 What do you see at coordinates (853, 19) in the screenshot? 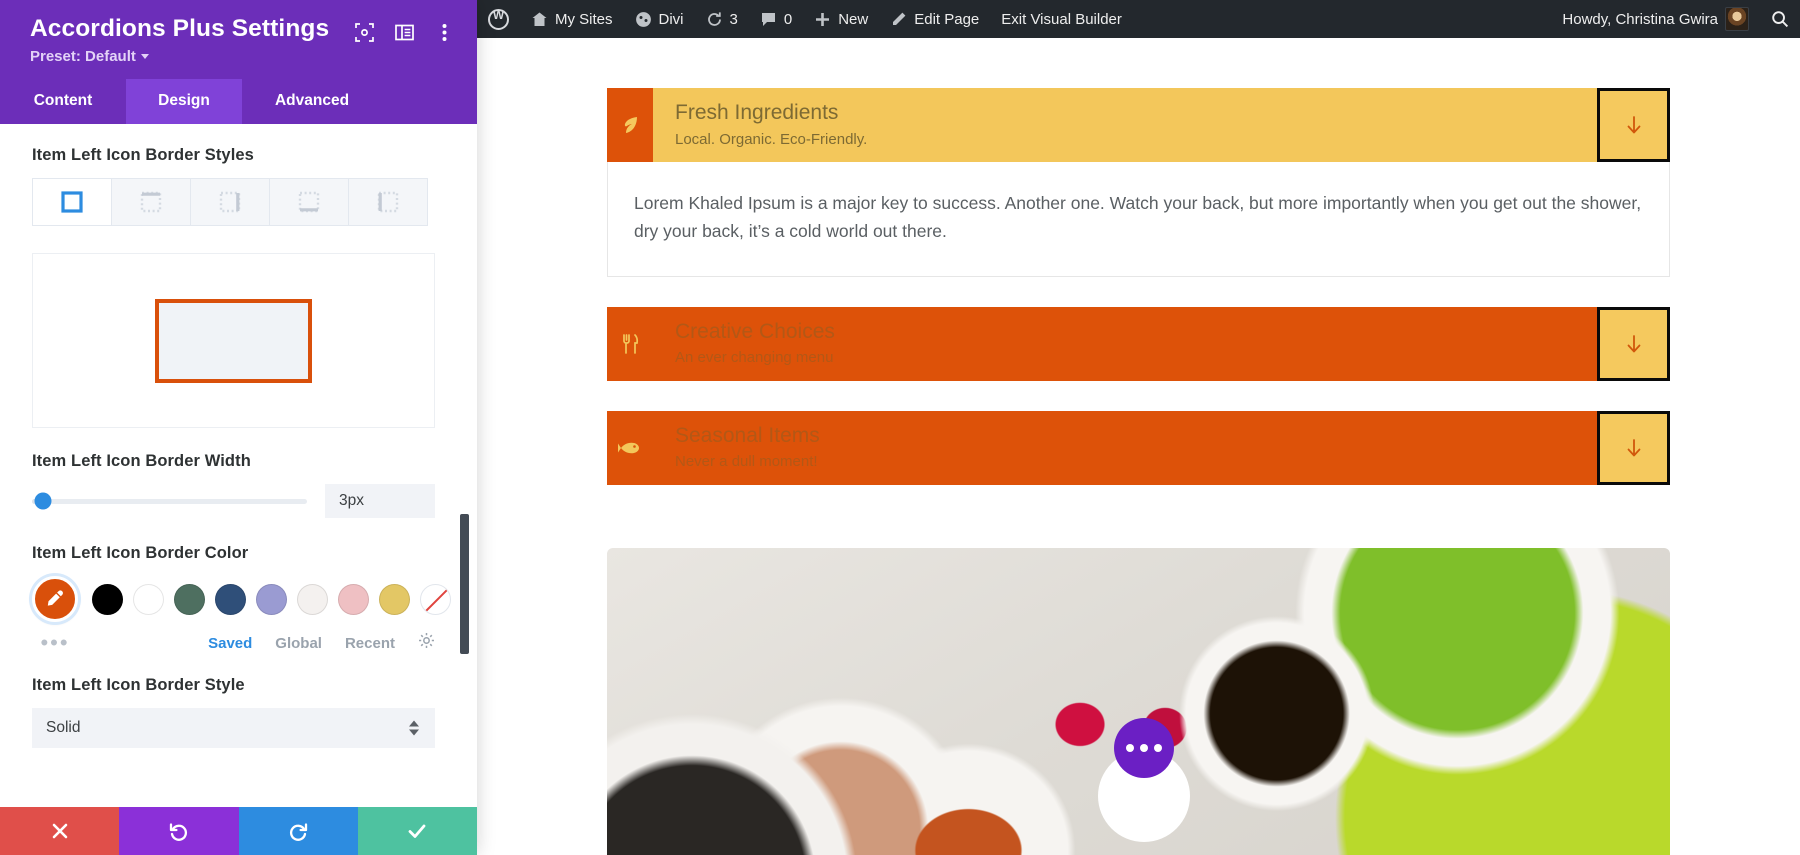
I see `new-label: New` at bounding box center [853, 19].